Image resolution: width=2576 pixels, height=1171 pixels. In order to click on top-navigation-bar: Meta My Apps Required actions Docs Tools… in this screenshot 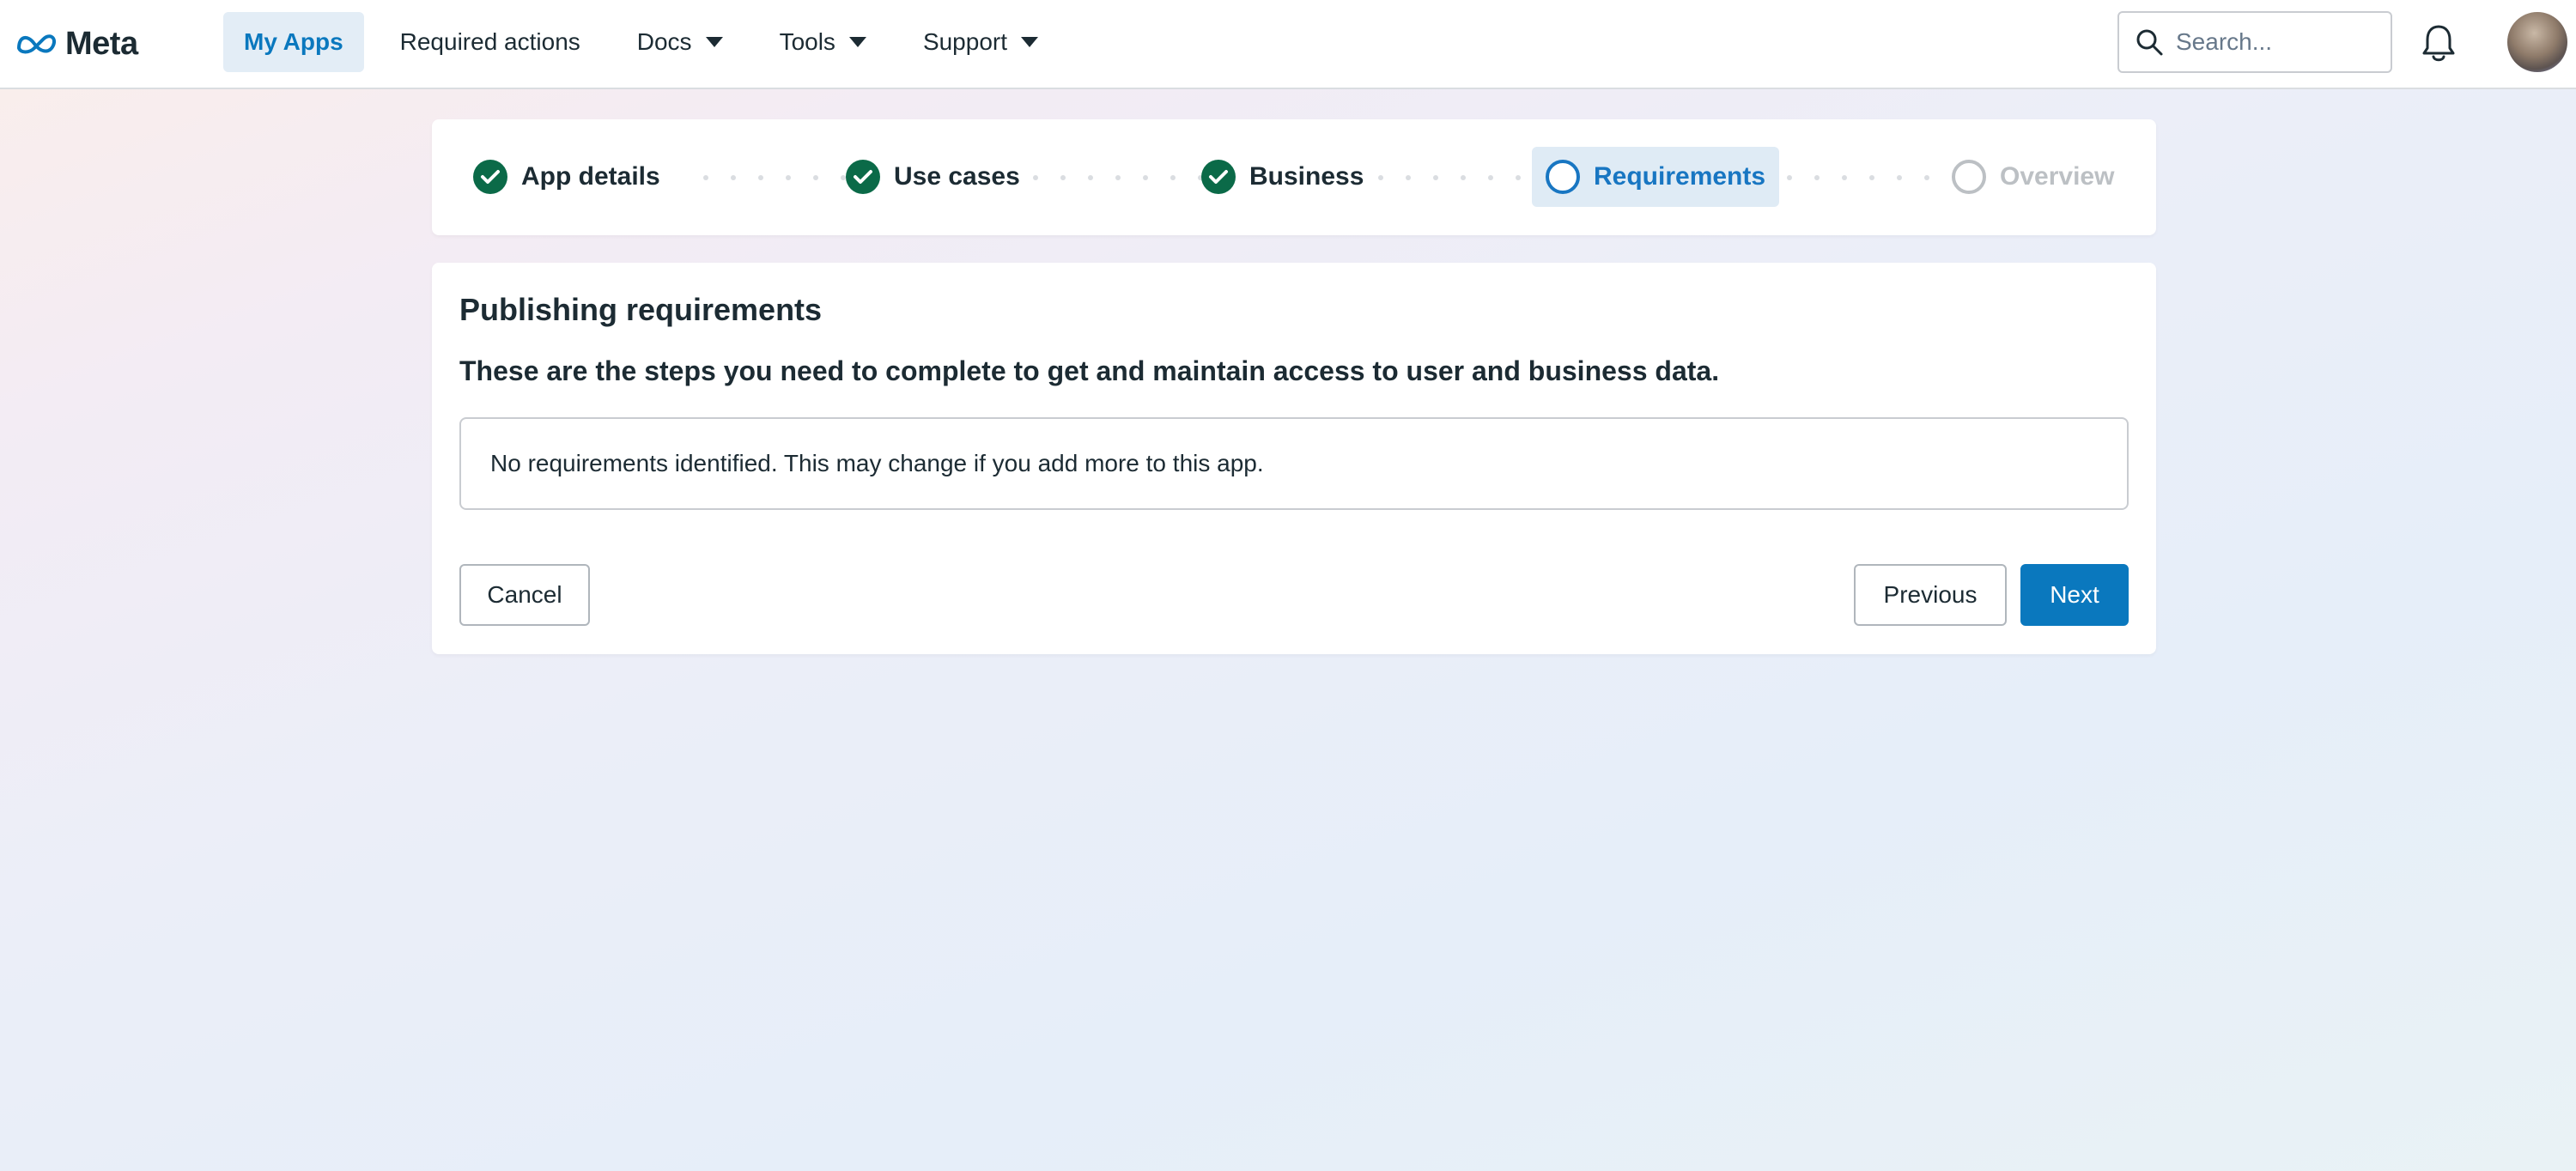, I will do `click(1288, 44)`.